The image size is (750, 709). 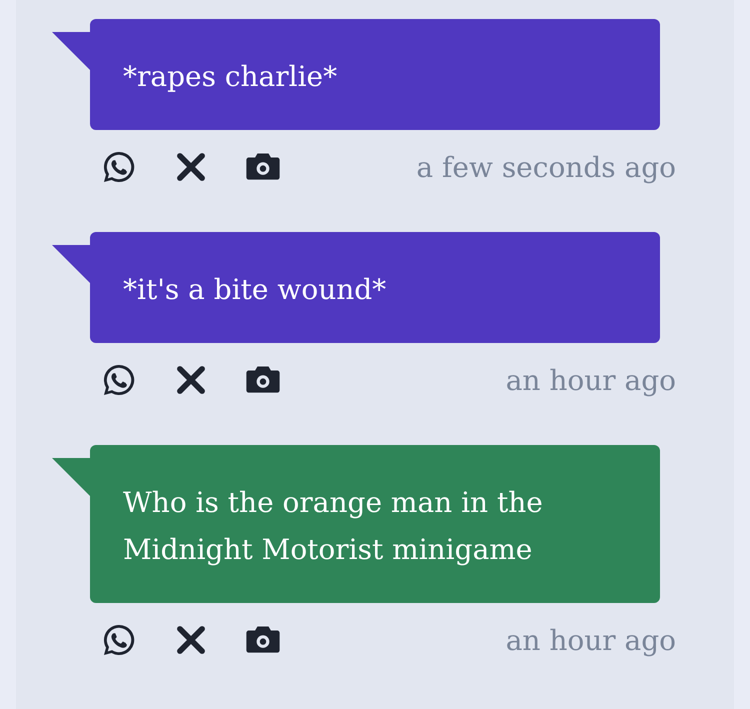 What do you see at coordinates (375, 287) in the screenshot?
I see `message-bubble: *it's a bite wound*` at bounding box center [375, 287].